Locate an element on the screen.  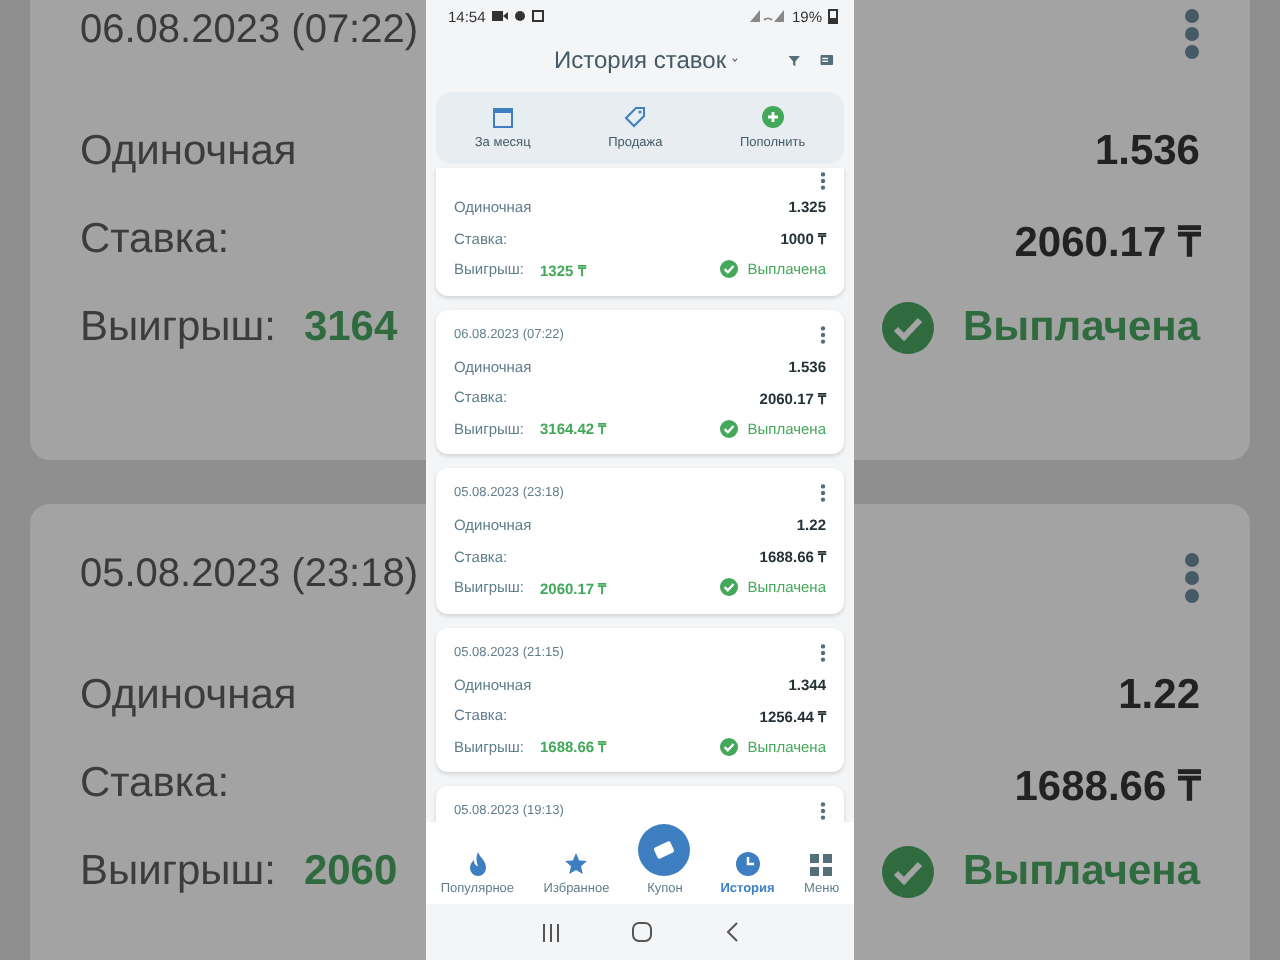
tag-icon is located at coordinates (635, 117).